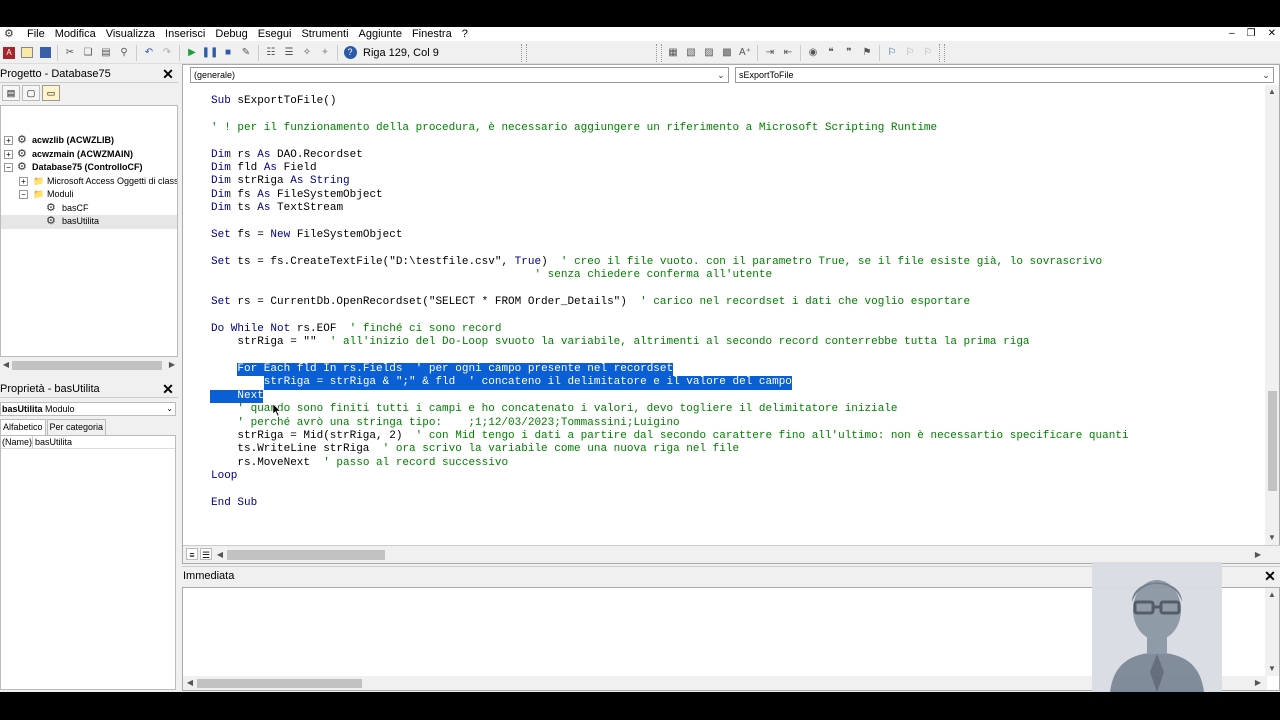 This screenshot has width=1280, height=720. I want to click on next-bookmark-icon: ⚐, so click(892, 53).